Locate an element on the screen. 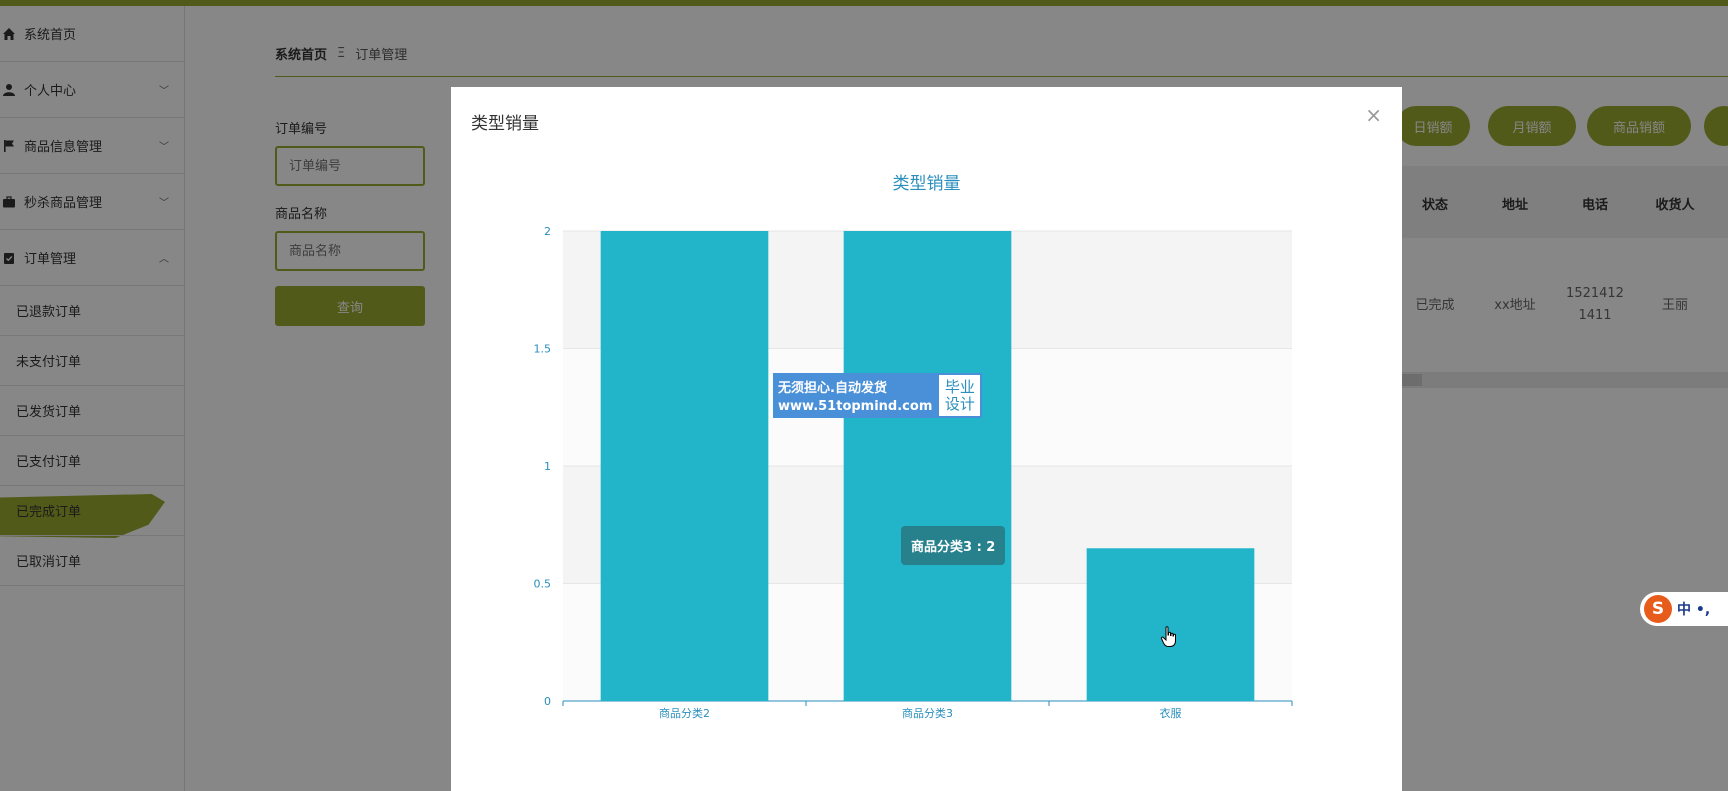 Image resolution: width=1728 pixels, height=791 pixels. watermark-line-2: www.51topmind.com is located at coordinates (855, 406).